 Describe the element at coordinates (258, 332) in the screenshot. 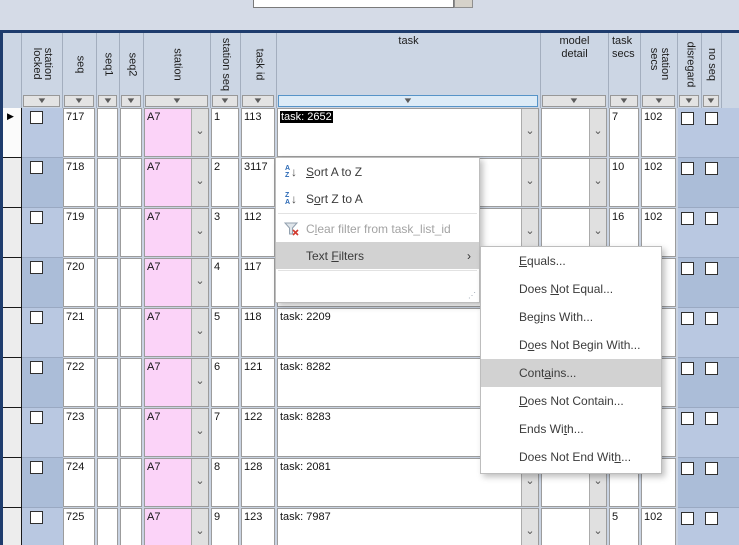

I see `cell-box-task_id: 118` at that location.